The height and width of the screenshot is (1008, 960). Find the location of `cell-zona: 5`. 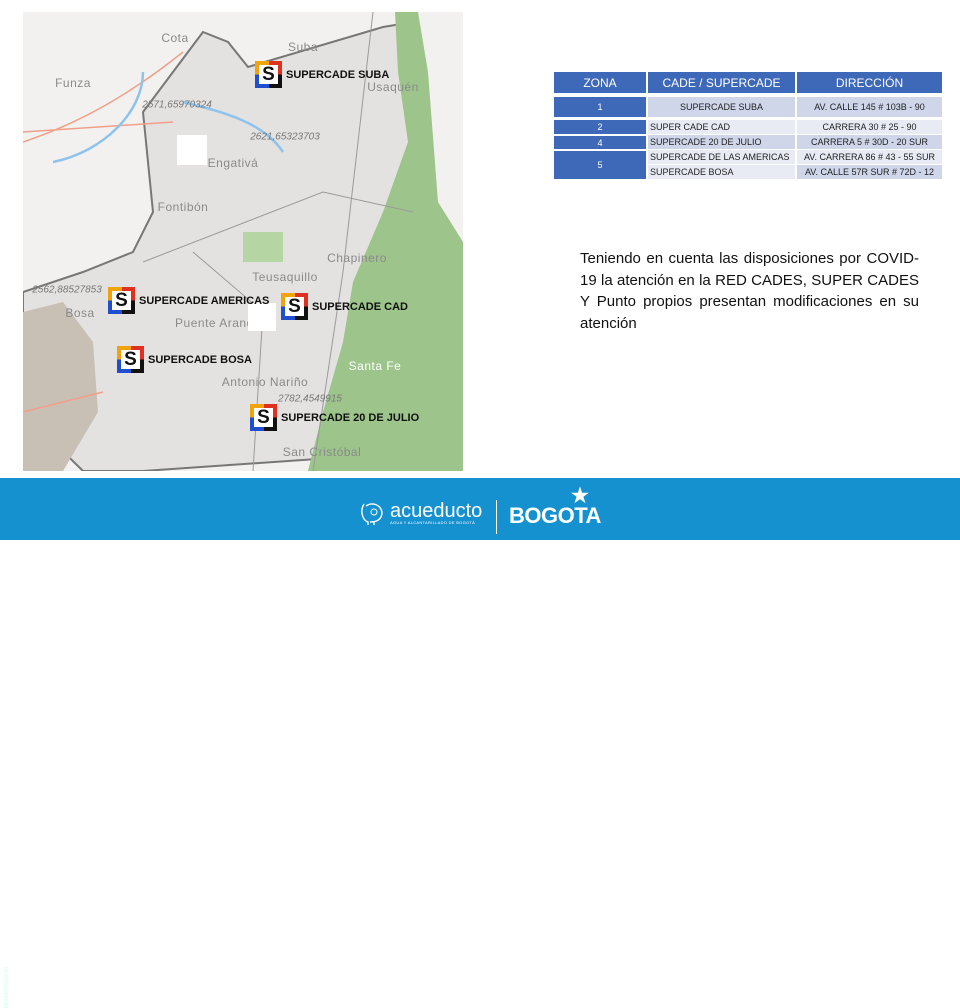

cell-zona: 5 is located at coordinates (600, 165).